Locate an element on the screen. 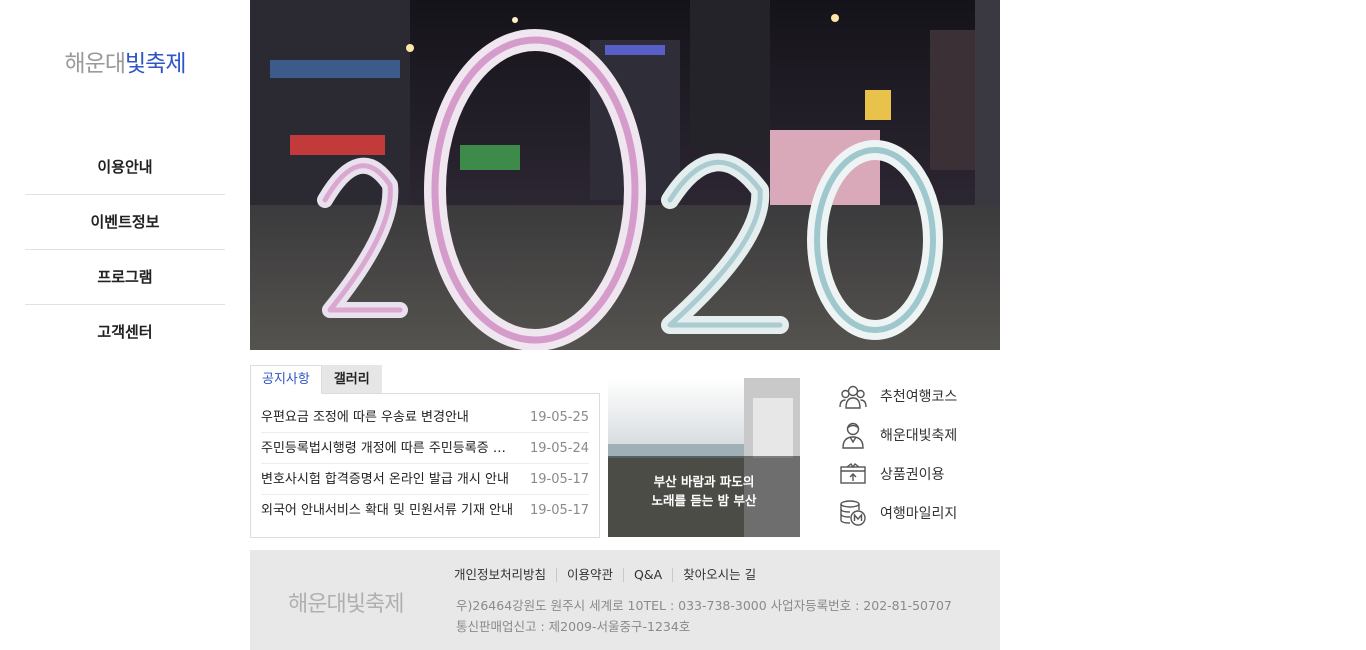 The image size is (1366, 650). main-nav: 이용안내 이벤트정보 프로그램 고객센터 is located at coordinates (125, 250).